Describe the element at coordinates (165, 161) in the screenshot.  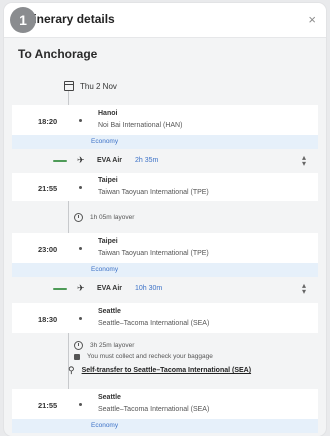
I see `airline-row: ✈ EVA Air 2h 35m ▴ ▾` at that location.